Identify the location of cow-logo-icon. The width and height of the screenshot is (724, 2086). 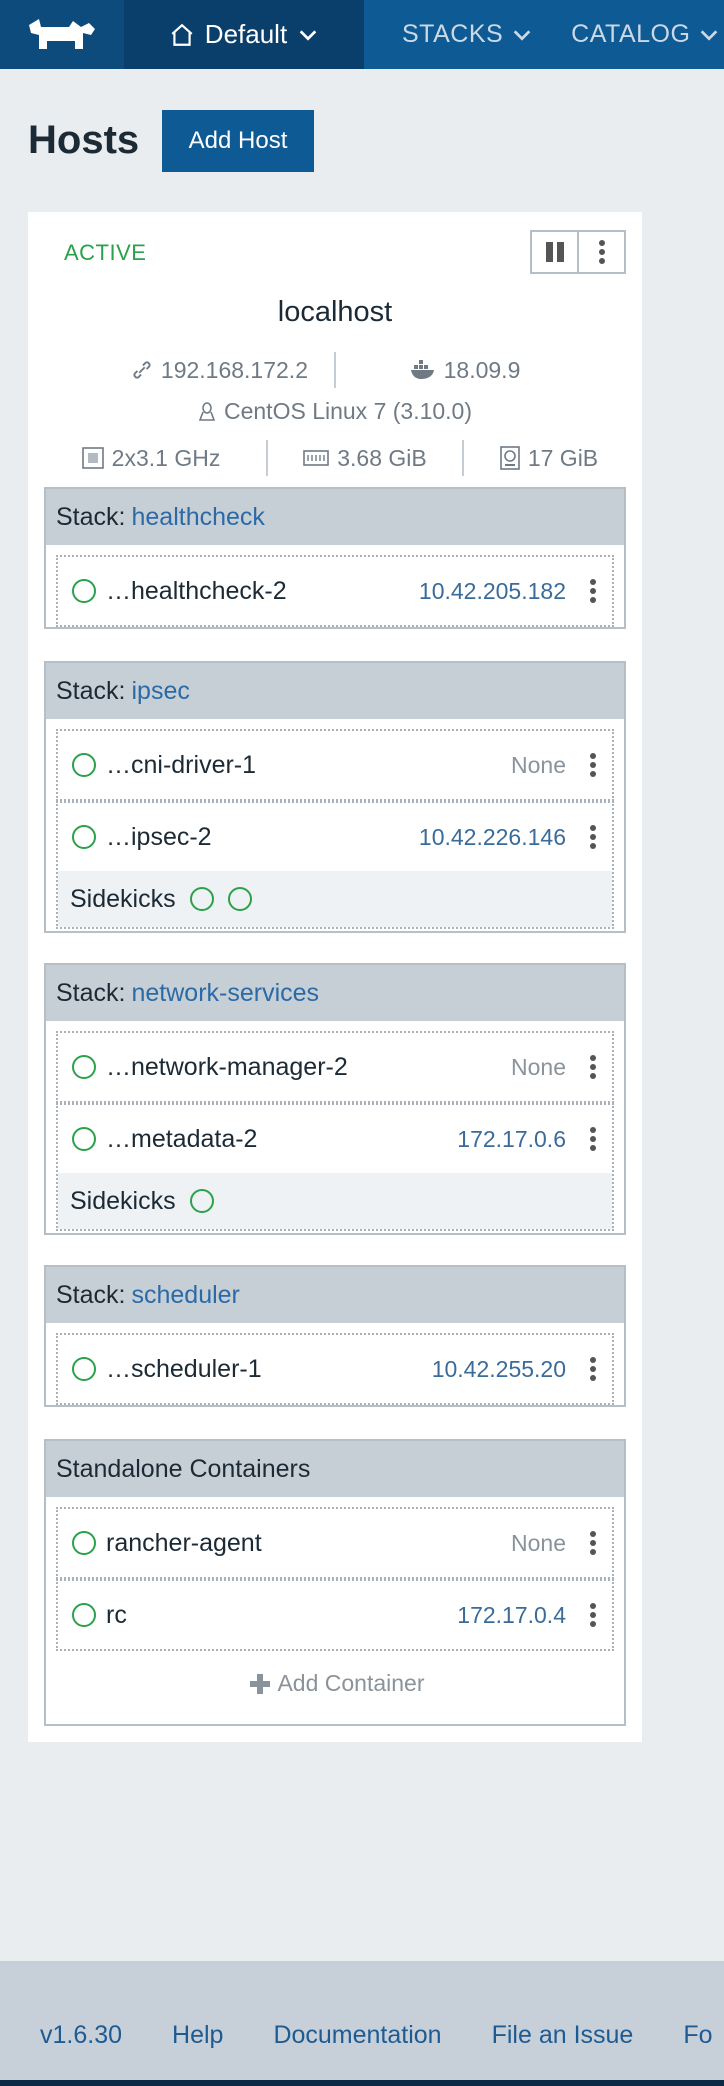
(62, 33).